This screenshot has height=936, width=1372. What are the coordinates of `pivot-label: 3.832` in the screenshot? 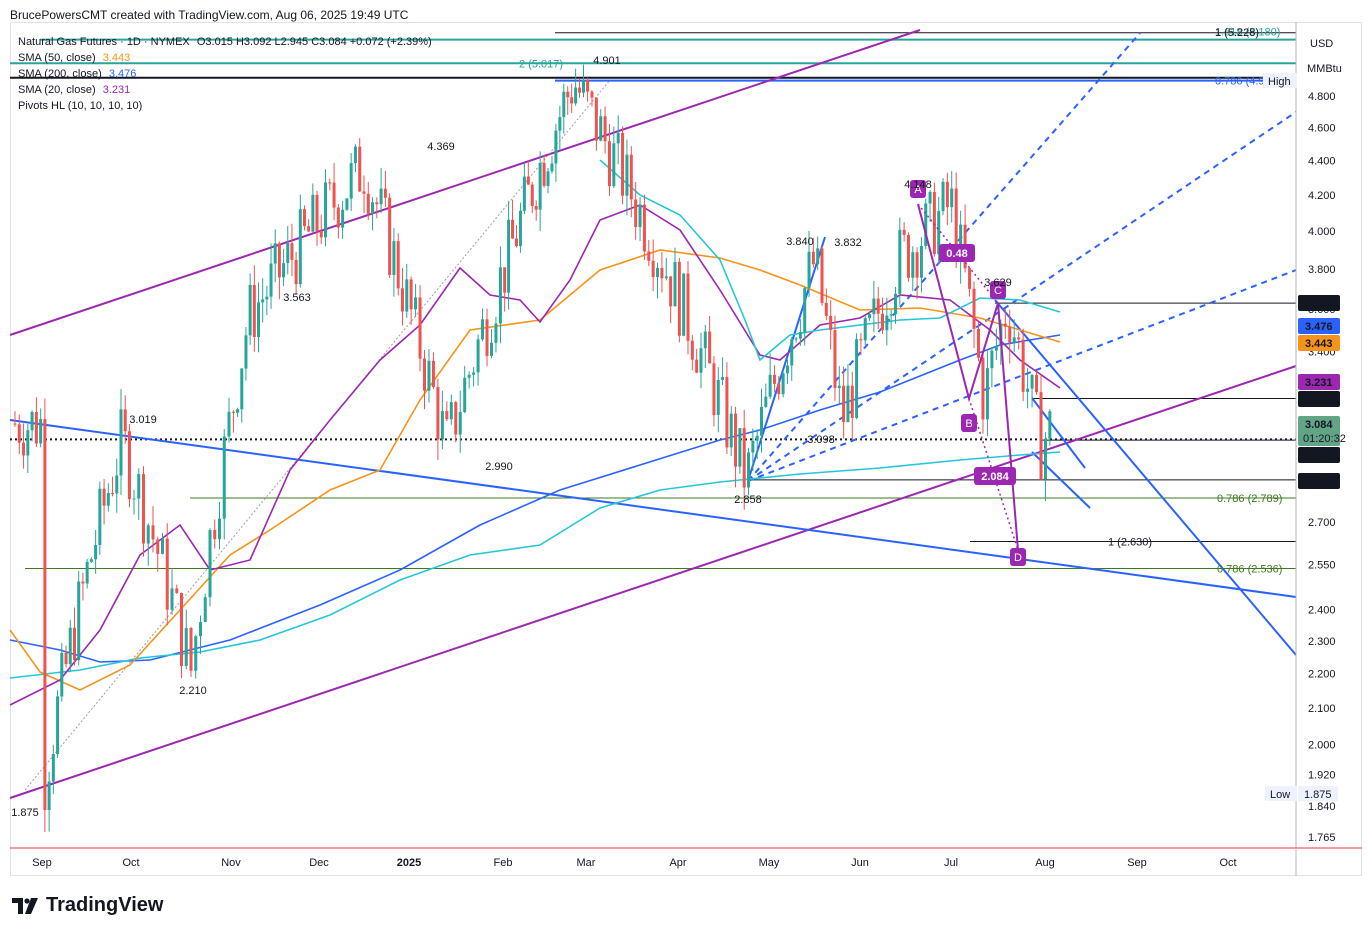 It's located at (848, 243).